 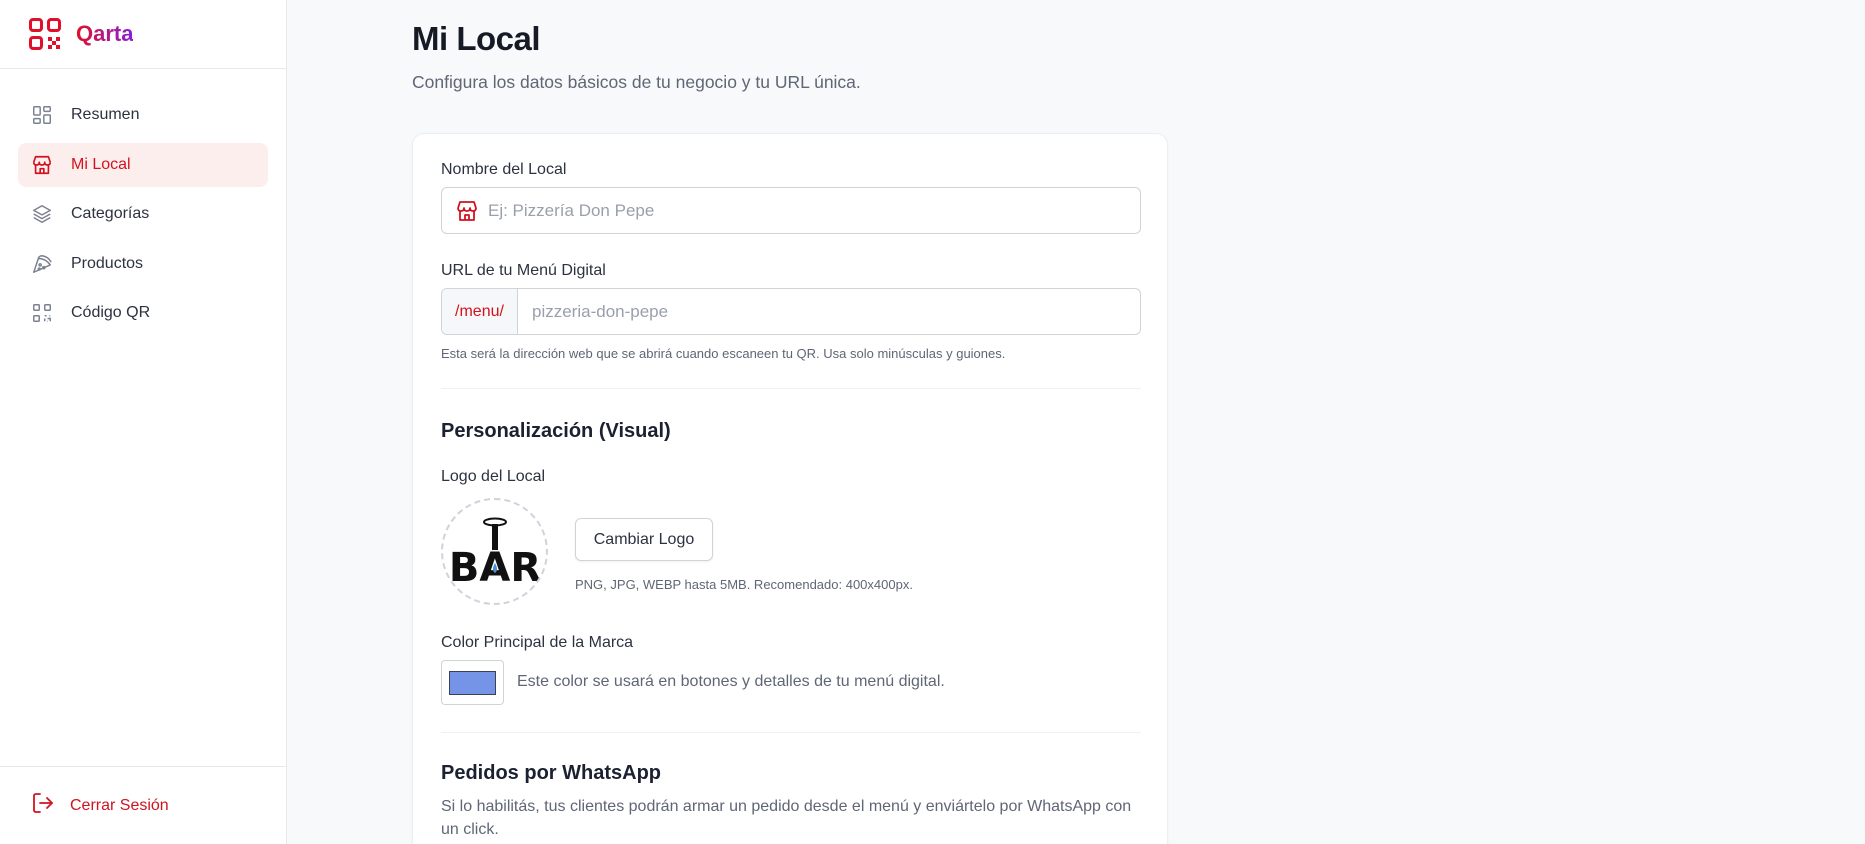 I want to click on sidebar-item-label: Categorías, so click(x=110, y=213).